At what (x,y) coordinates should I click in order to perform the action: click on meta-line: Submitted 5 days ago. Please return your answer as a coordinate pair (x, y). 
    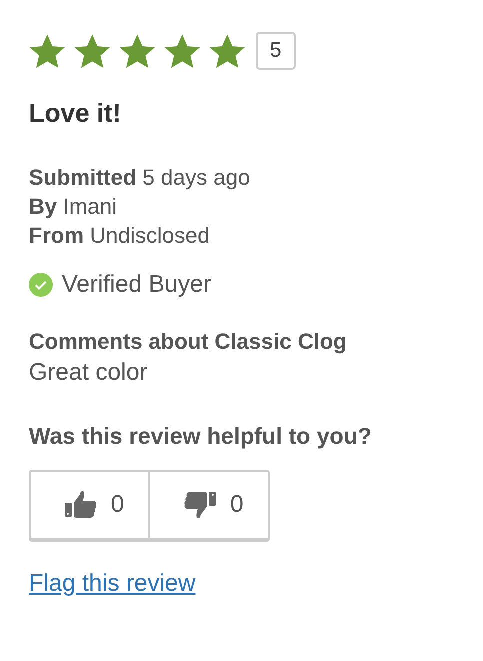
    Looking at the image, I should click on (140, 178).